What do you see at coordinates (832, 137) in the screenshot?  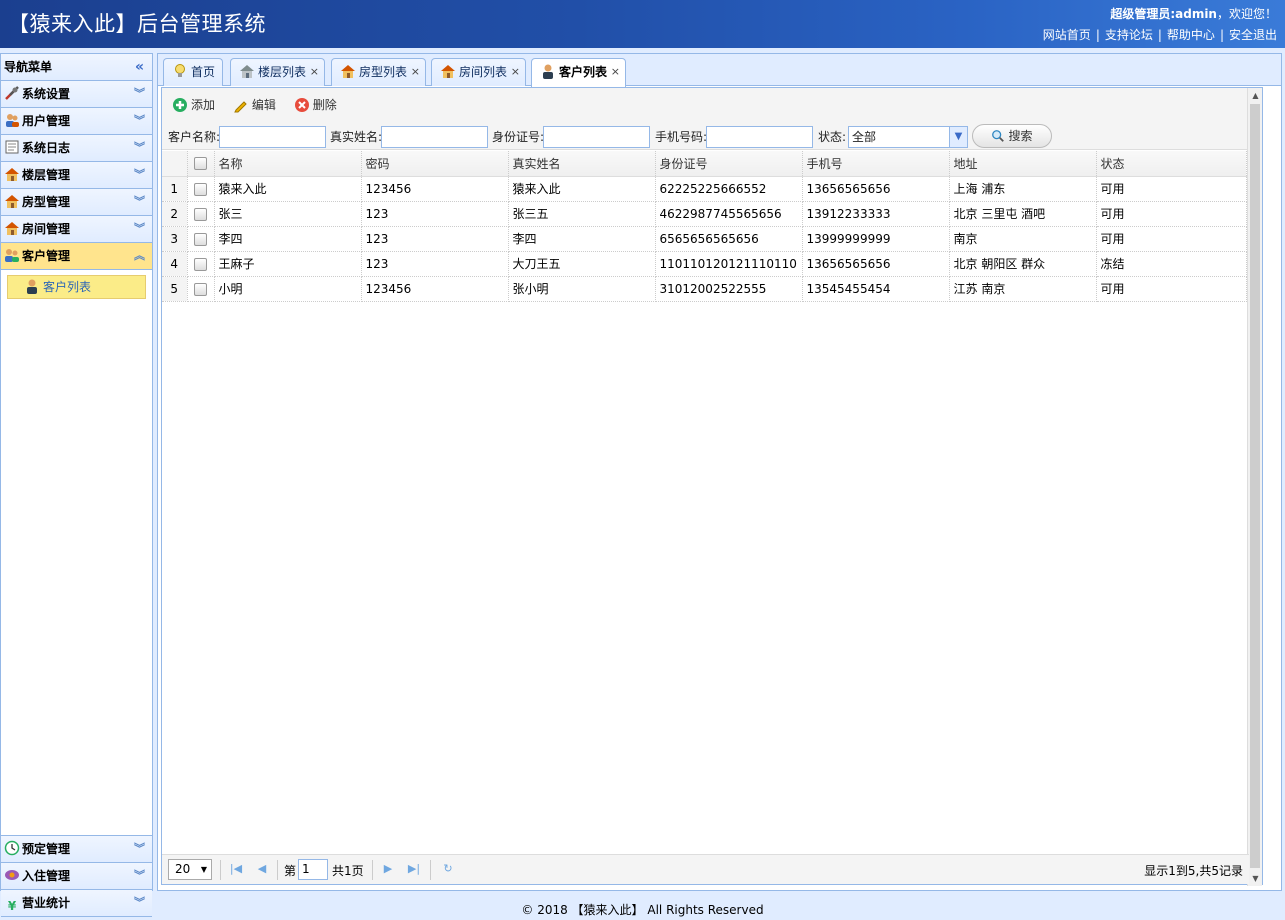 I see `status-label: 状态:` at bounding box center [832, 137].